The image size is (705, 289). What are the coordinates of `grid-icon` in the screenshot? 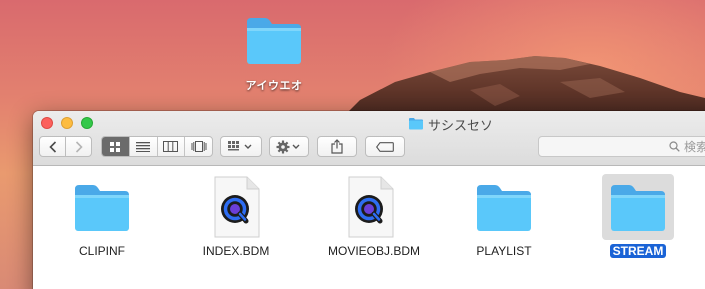 It's located at (115, 146).